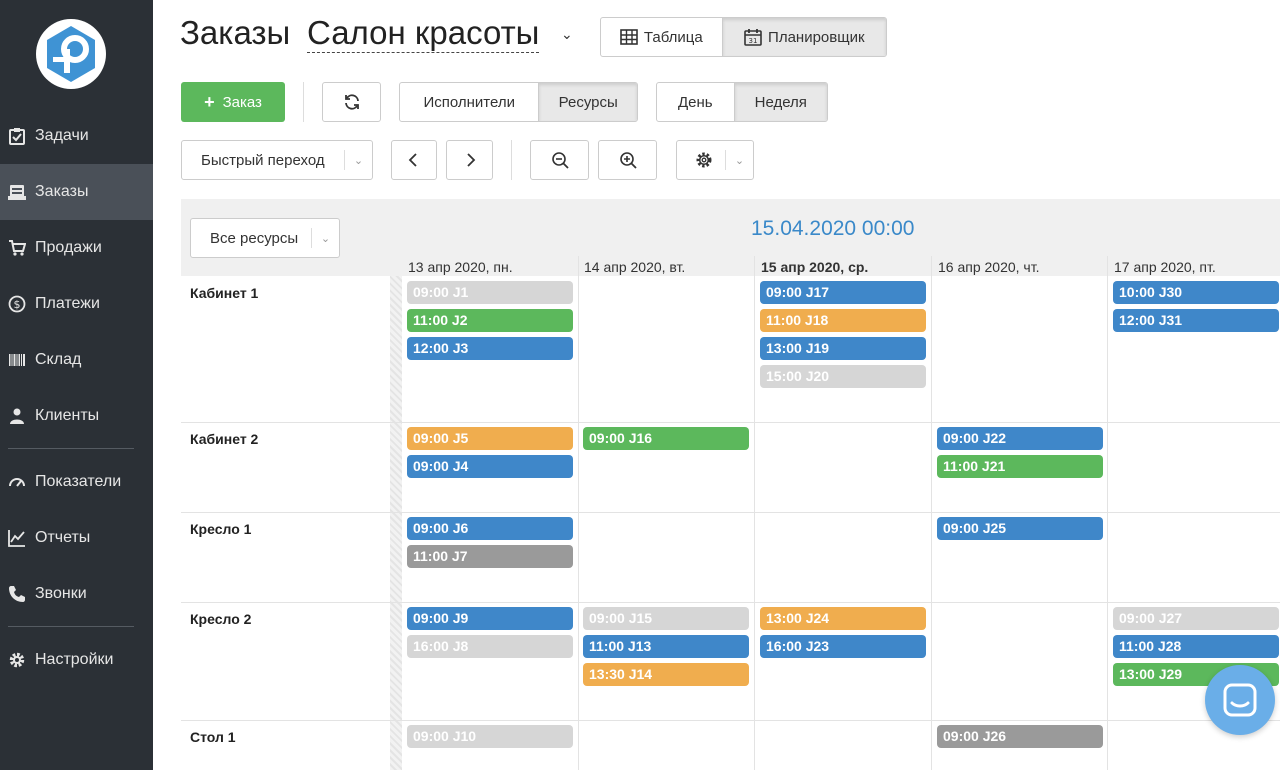 The height and width of the screenshot is (770, 1280). Describe the element at coordinates (1020, 528) in the screenshot. I see `event-block: 09:00 J25` at that location.